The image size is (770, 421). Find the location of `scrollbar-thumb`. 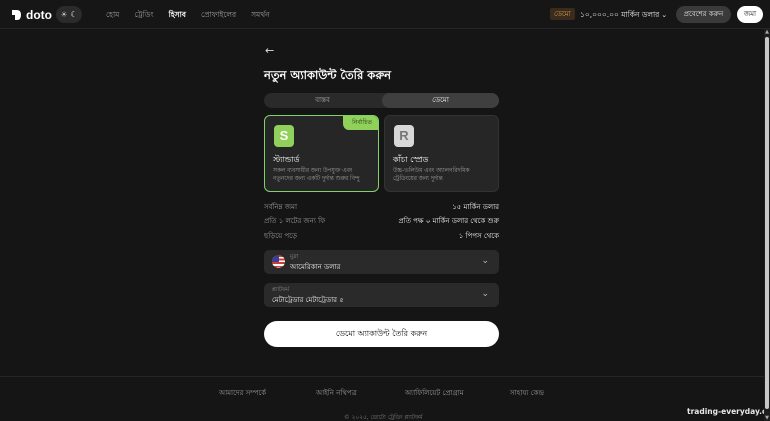

scrollbar-thumb is located at coordinates (767, 223).